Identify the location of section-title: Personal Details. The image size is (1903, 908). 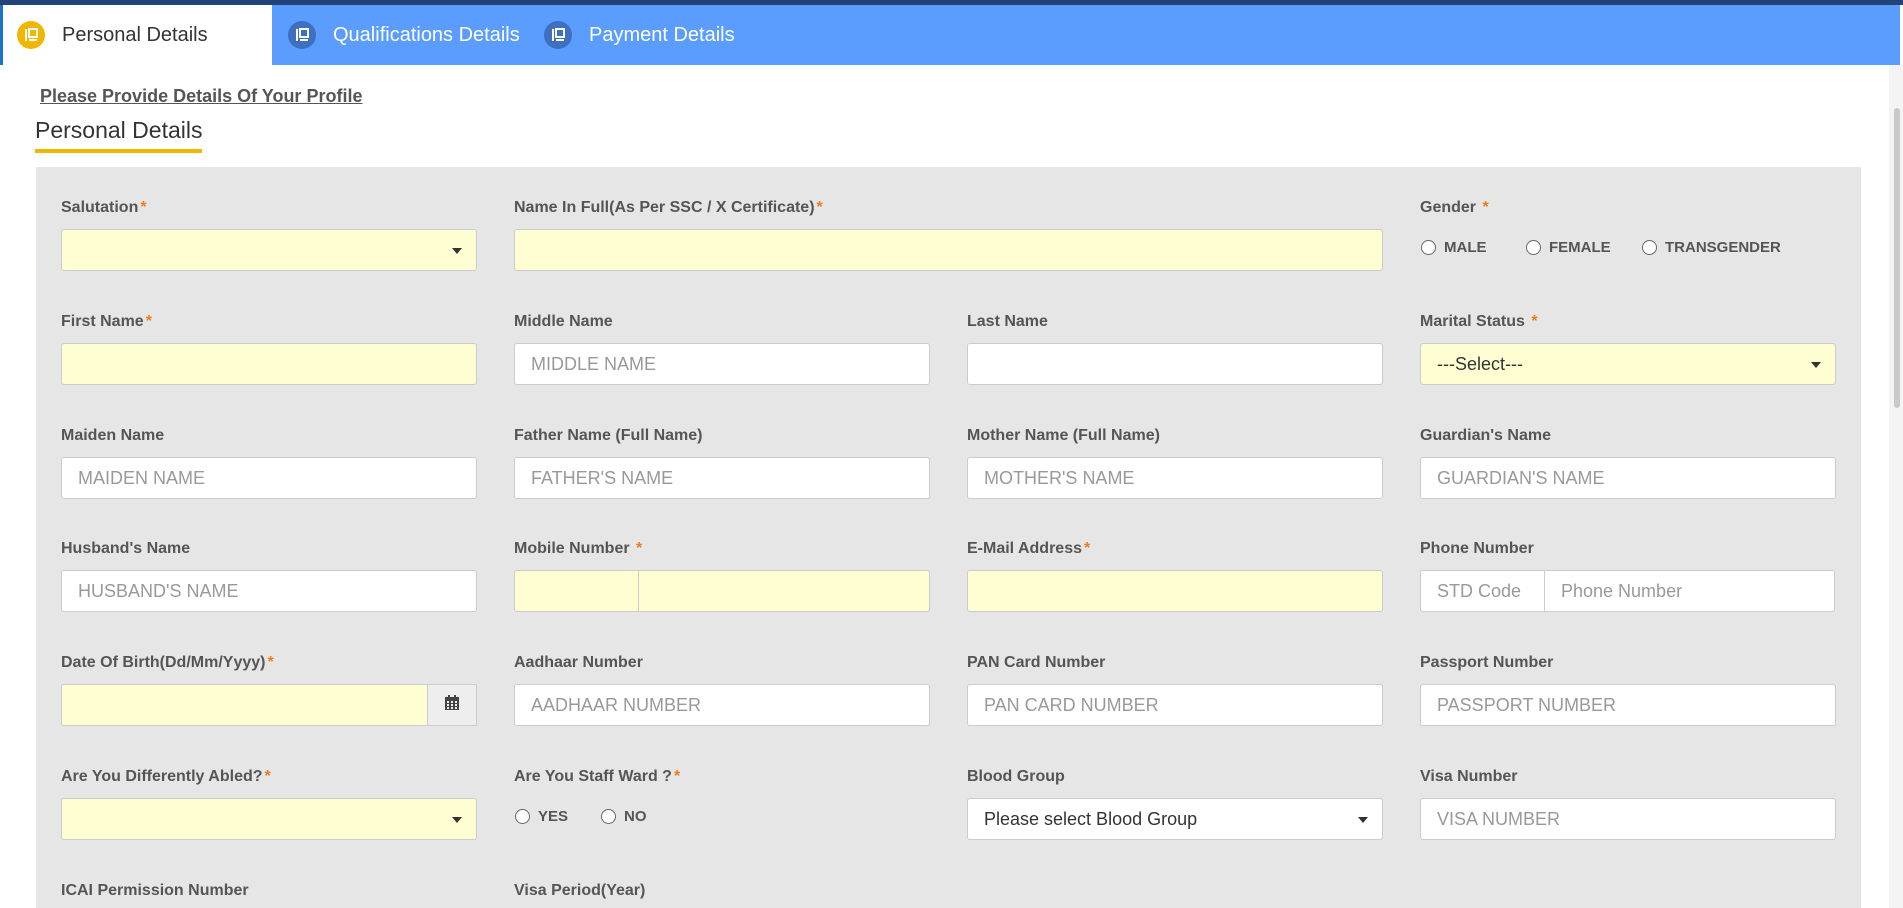
(119, 135).